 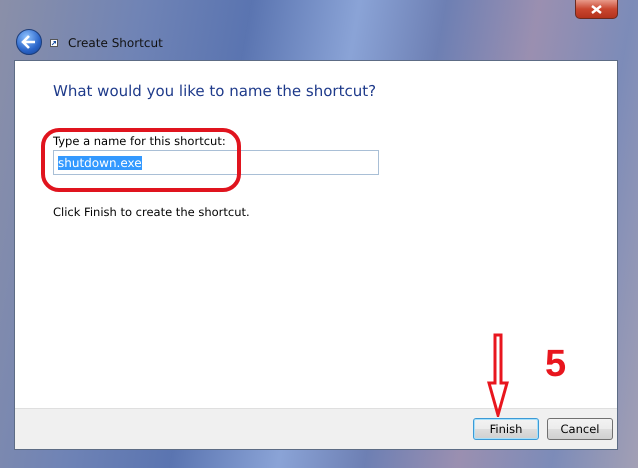 I want to click on finish-button: Finish, so click(x=506, y=429).